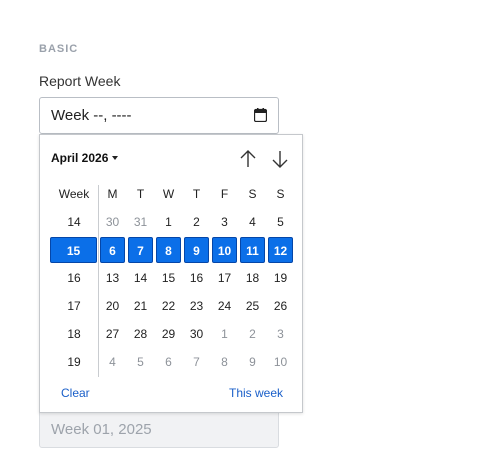 This screenshot has width=500, height=462. I want to click on day-header: W, so click(168, 194).